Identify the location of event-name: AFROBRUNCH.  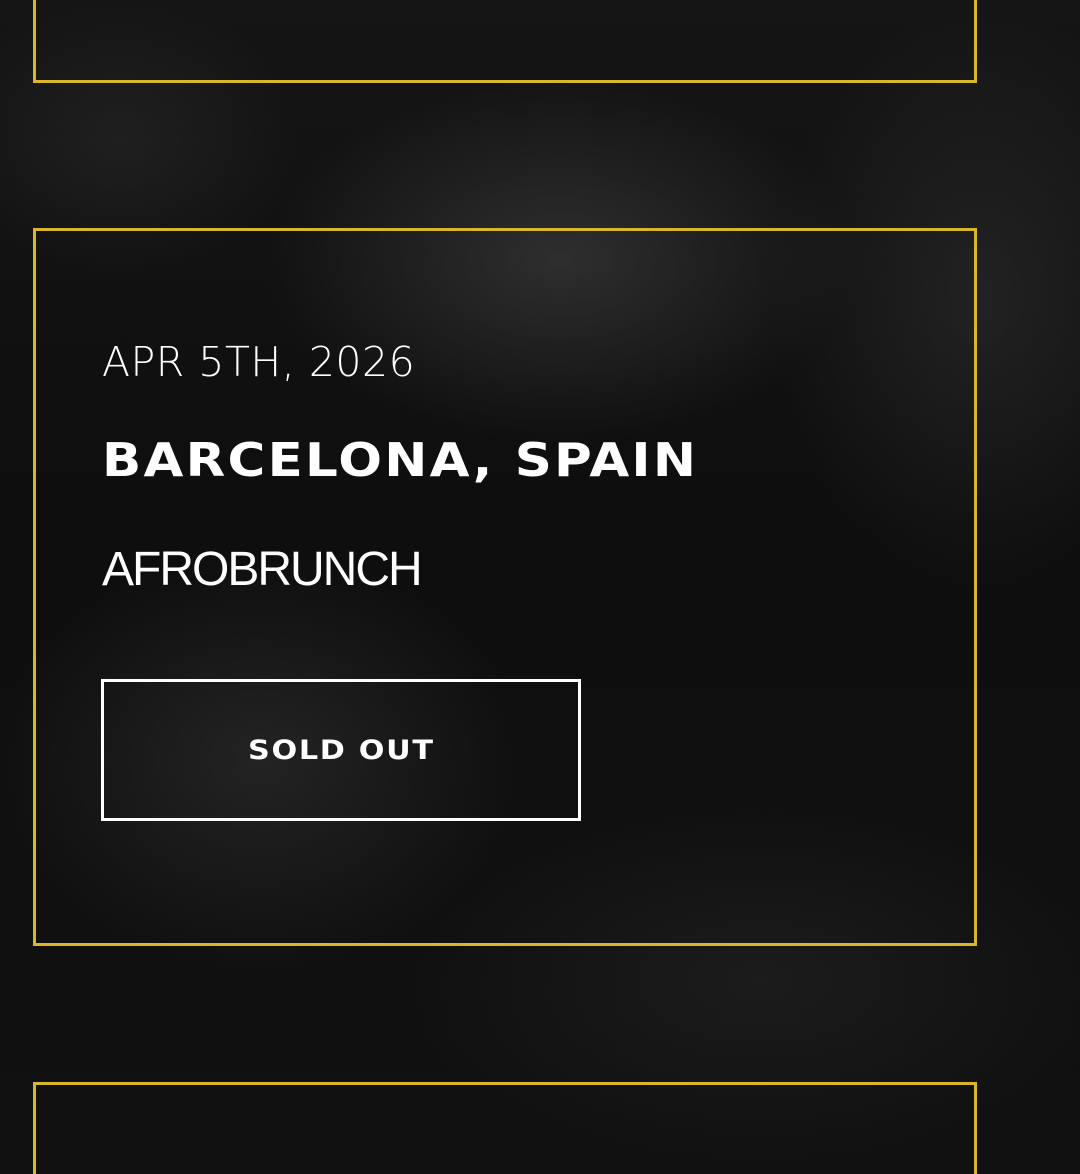
(262, 569).